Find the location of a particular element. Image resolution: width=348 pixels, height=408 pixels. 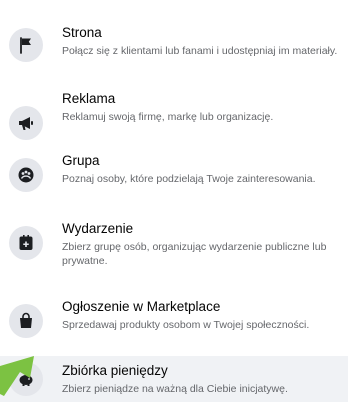

piggy-bank-icon is located at coordinates (26, 379).